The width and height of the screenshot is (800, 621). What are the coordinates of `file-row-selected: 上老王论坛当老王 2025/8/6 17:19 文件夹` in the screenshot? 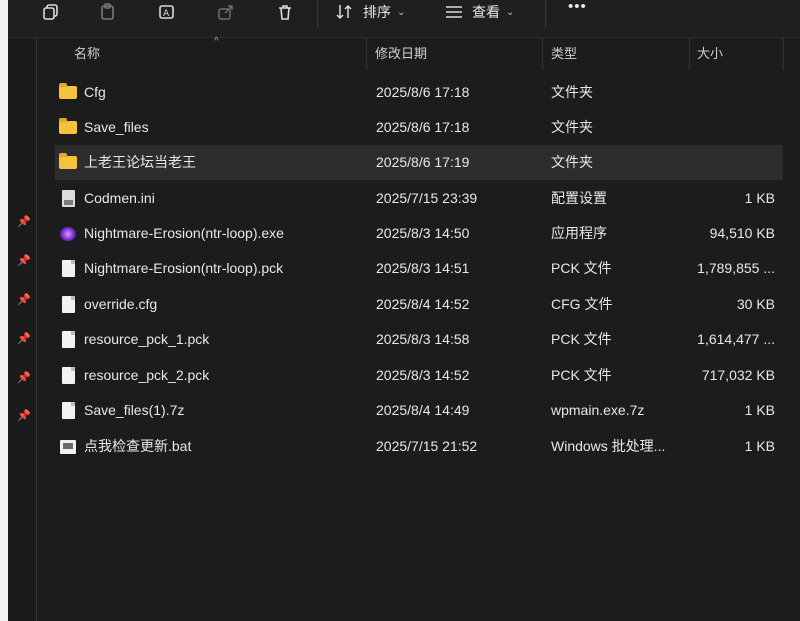 It's located at (419, 162).